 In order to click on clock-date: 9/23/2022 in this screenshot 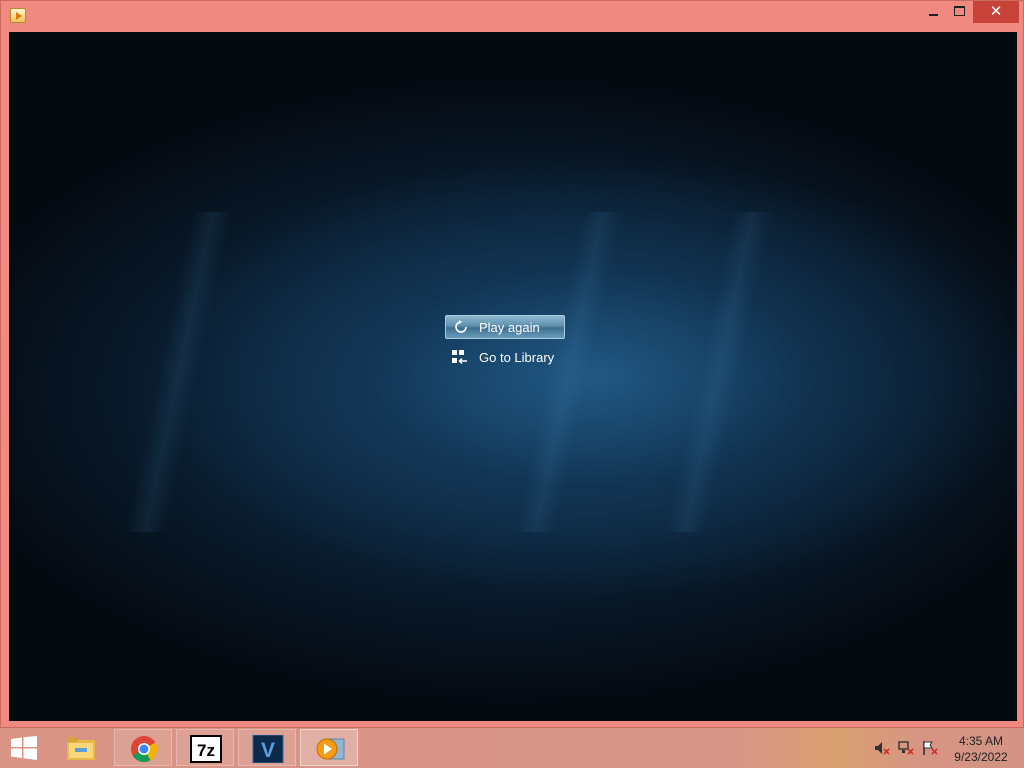, I will do `click(981, 757)`.